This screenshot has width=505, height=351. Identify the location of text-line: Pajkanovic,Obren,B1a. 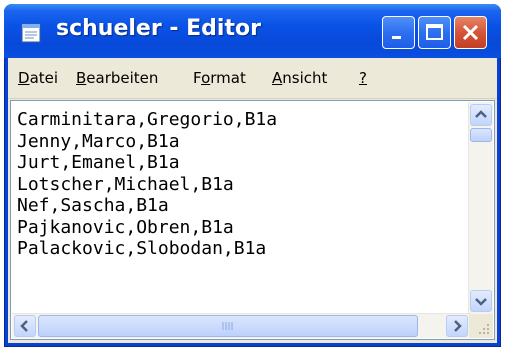
(125, 227).